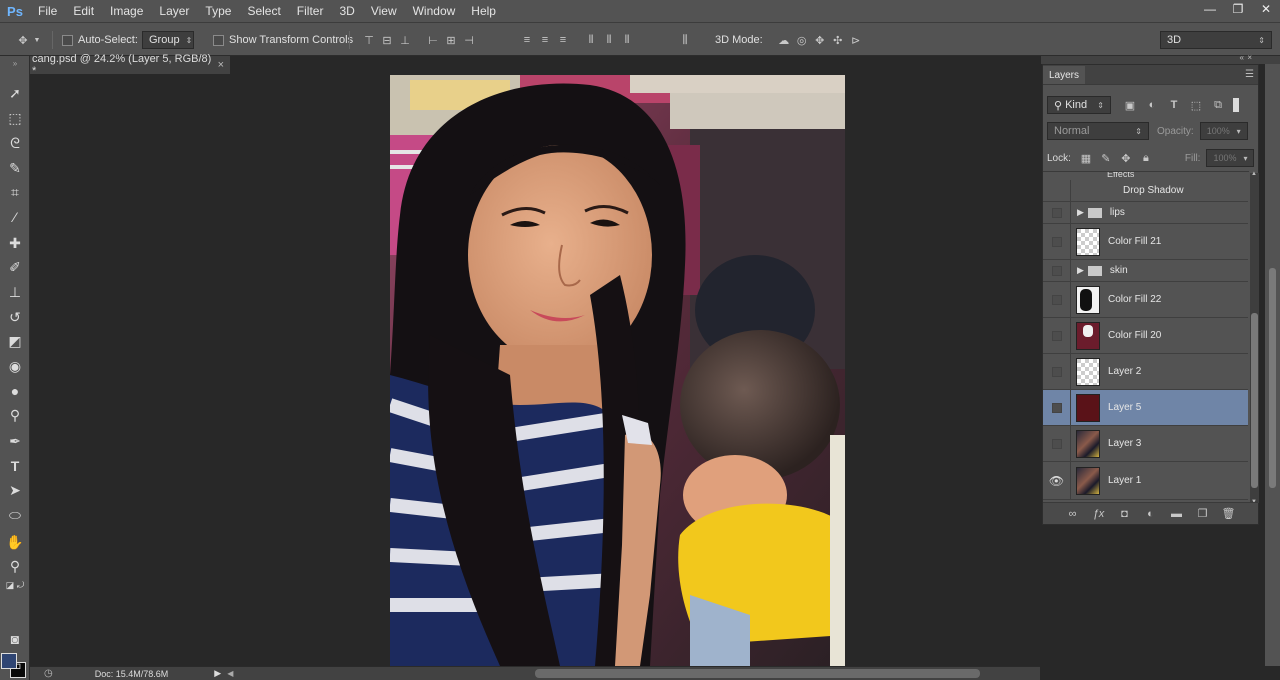 The image size is (1280, 680). I want to click on layer-row: ▶ skin, so click(1145, 271).